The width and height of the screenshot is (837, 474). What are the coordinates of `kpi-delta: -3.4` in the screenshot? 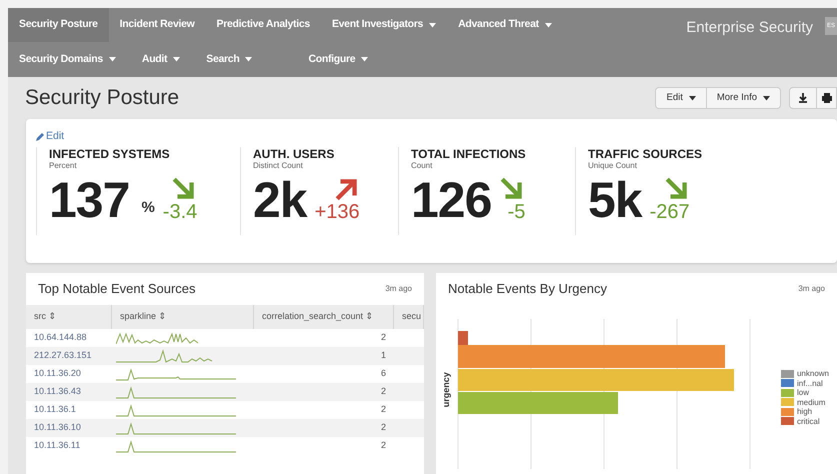 It's located at (180, 212).